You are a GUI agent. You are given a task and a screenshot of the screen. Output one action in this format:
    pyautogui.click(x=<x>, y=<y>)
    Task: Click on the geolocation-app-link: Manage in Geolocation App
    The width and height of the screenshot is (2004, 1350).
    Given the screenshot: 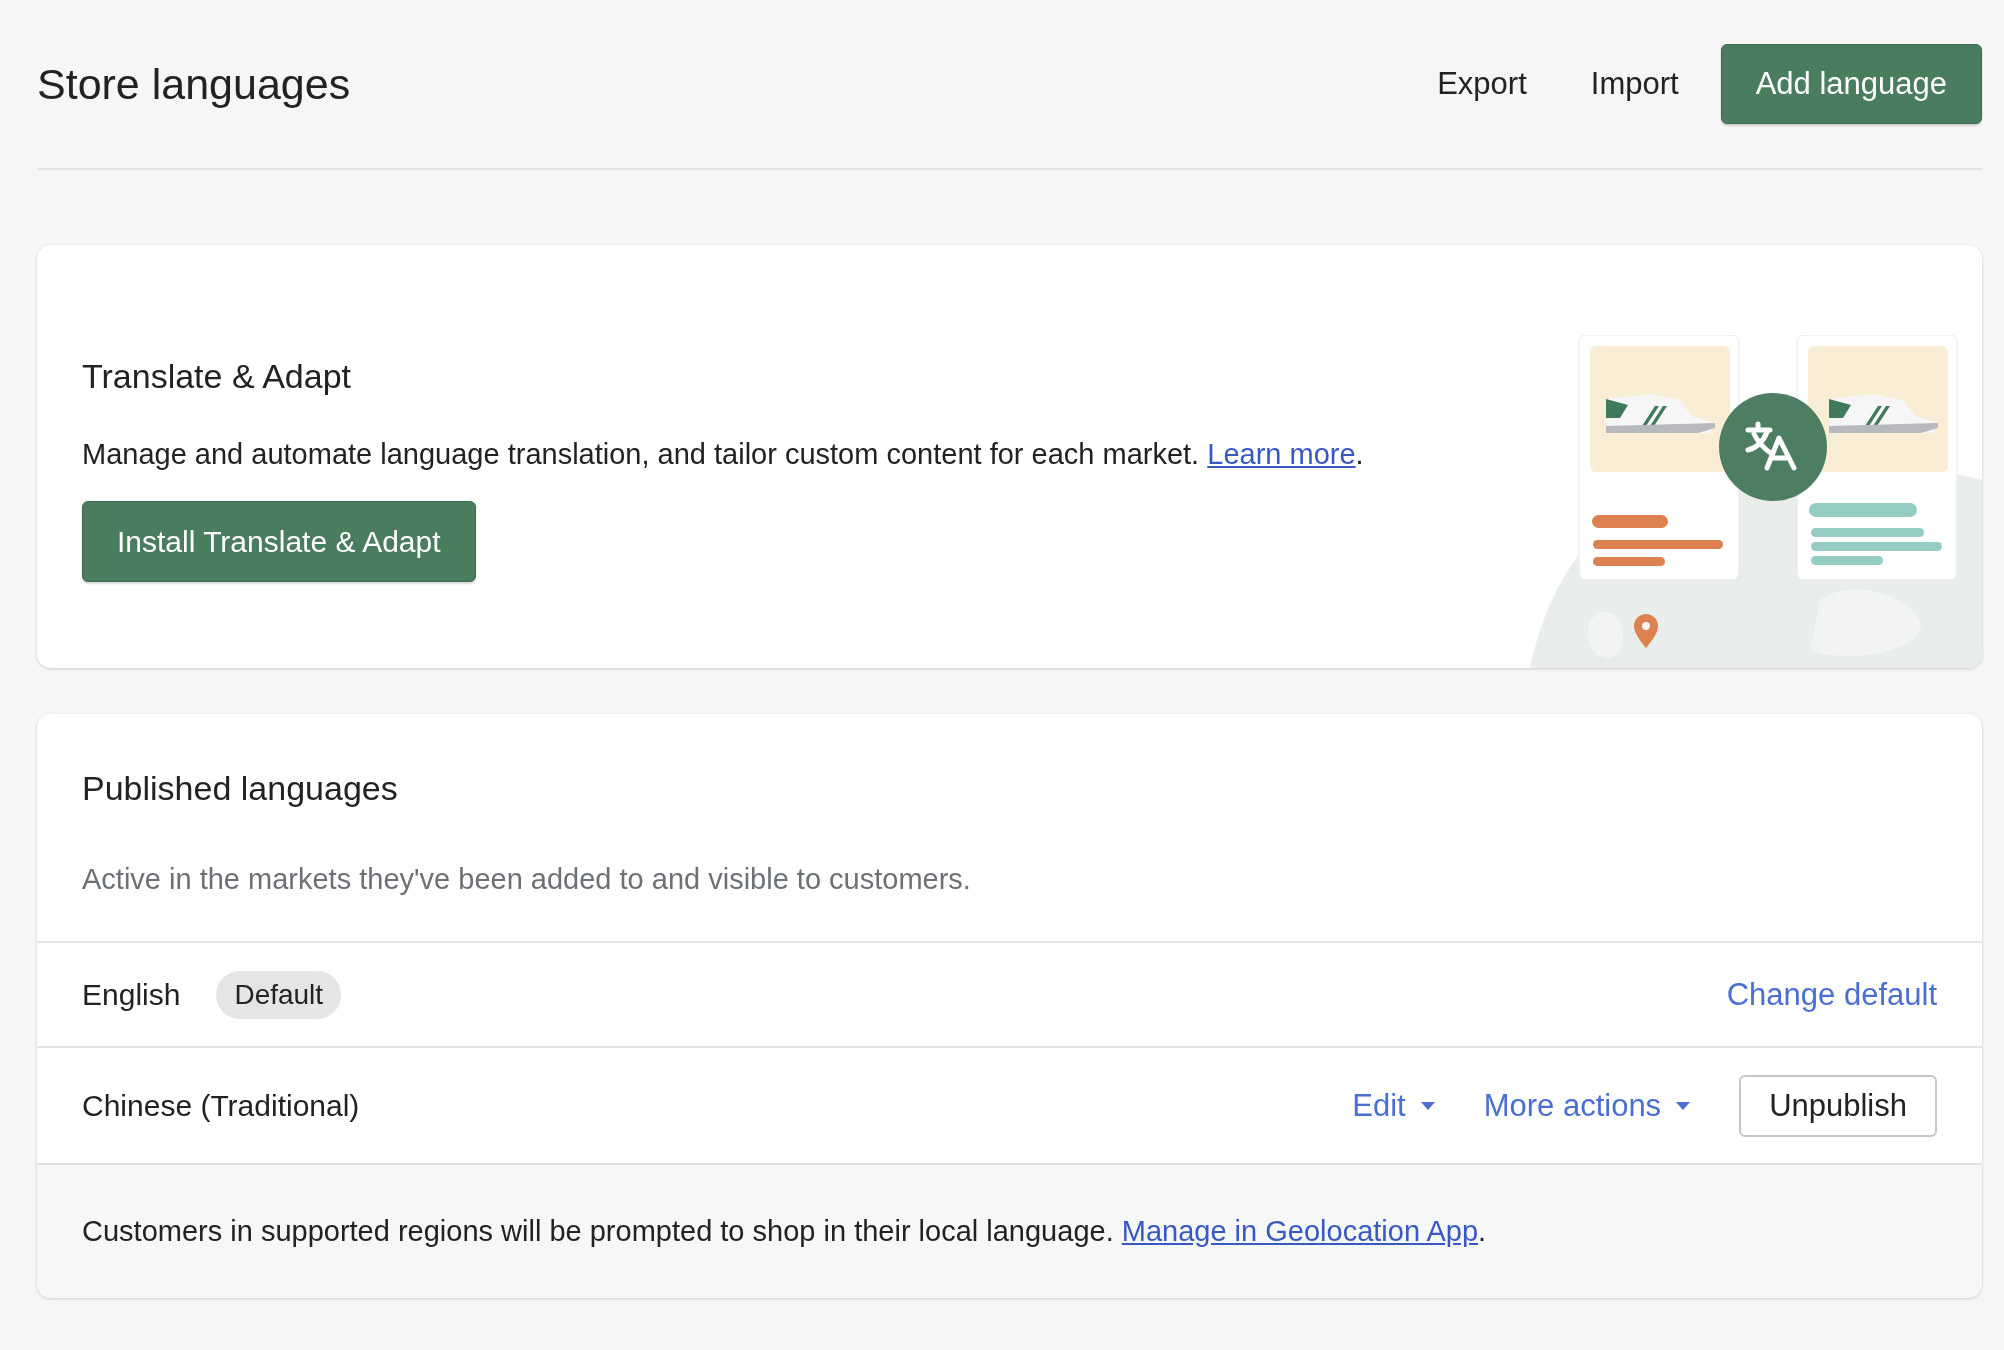 What is the action you would take?
    pyautogui.click(x=1300, y=1231)
    